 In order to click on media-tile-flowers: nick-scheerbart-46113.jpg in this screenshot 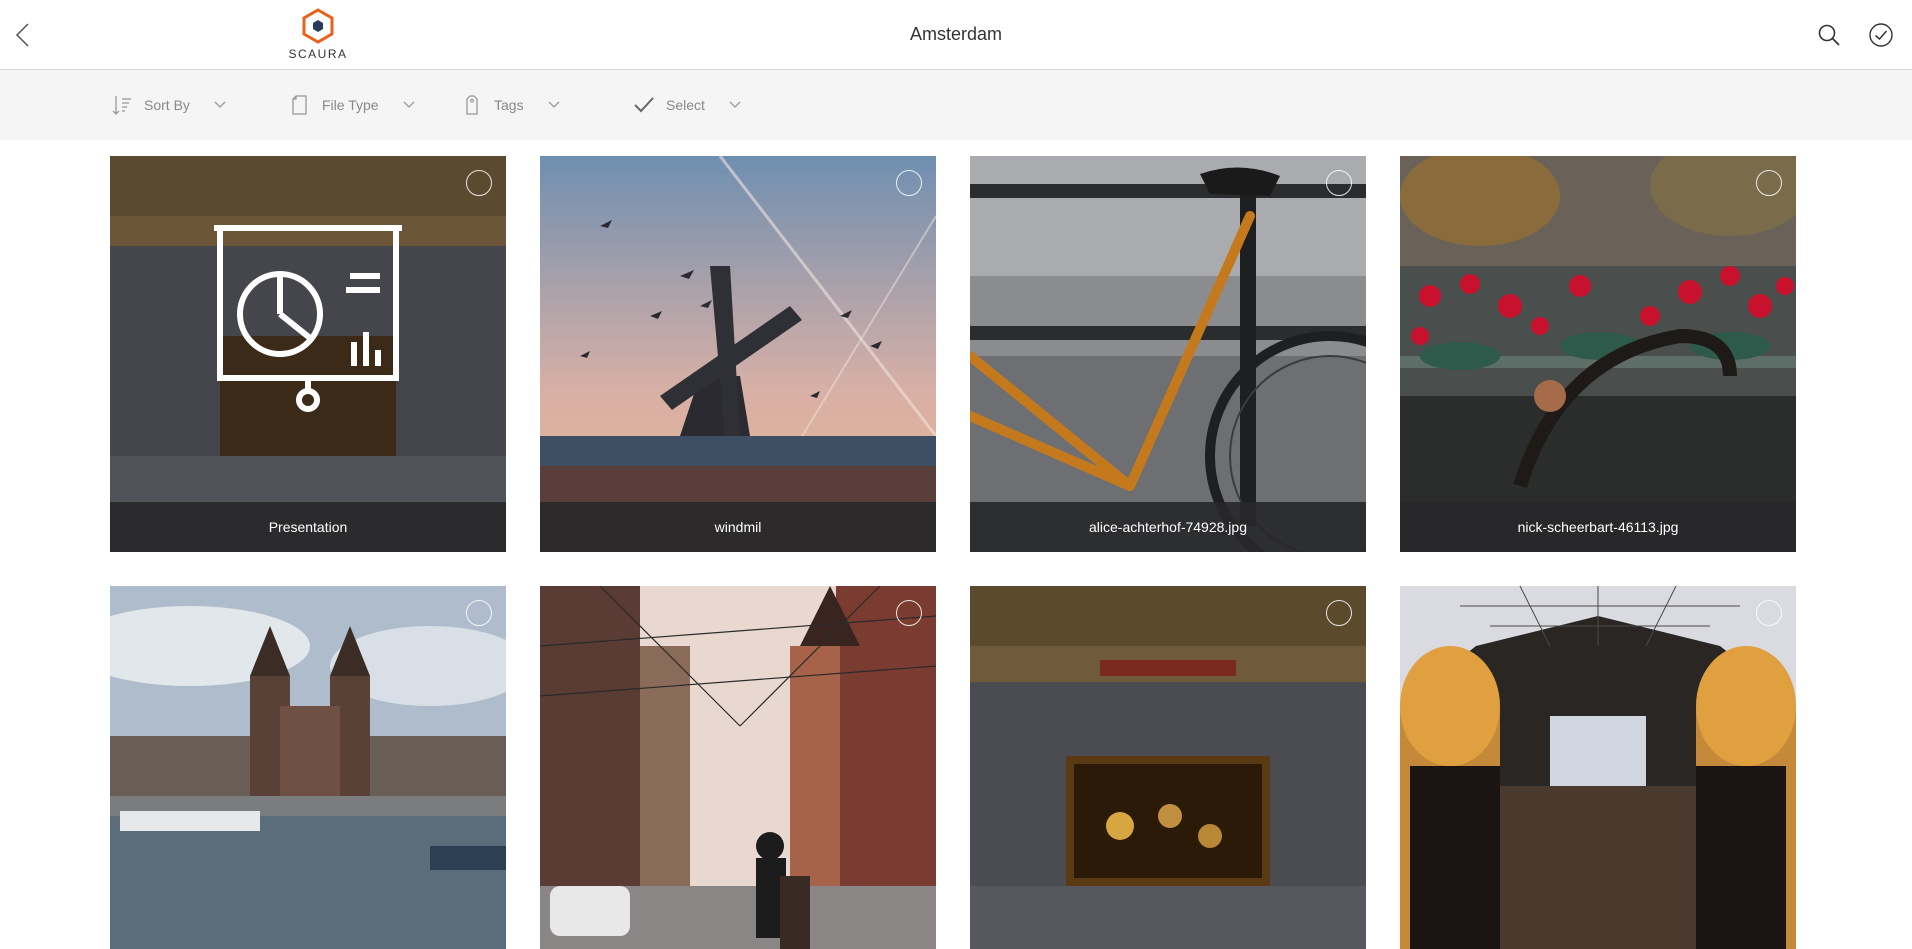, I will do `click(1598, 354)`.